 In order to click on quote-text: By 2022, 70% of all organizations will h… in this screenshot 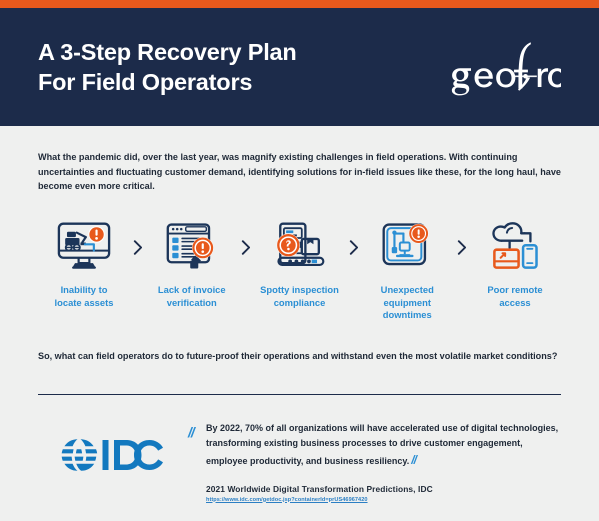, I will do `click(382, 444)`.